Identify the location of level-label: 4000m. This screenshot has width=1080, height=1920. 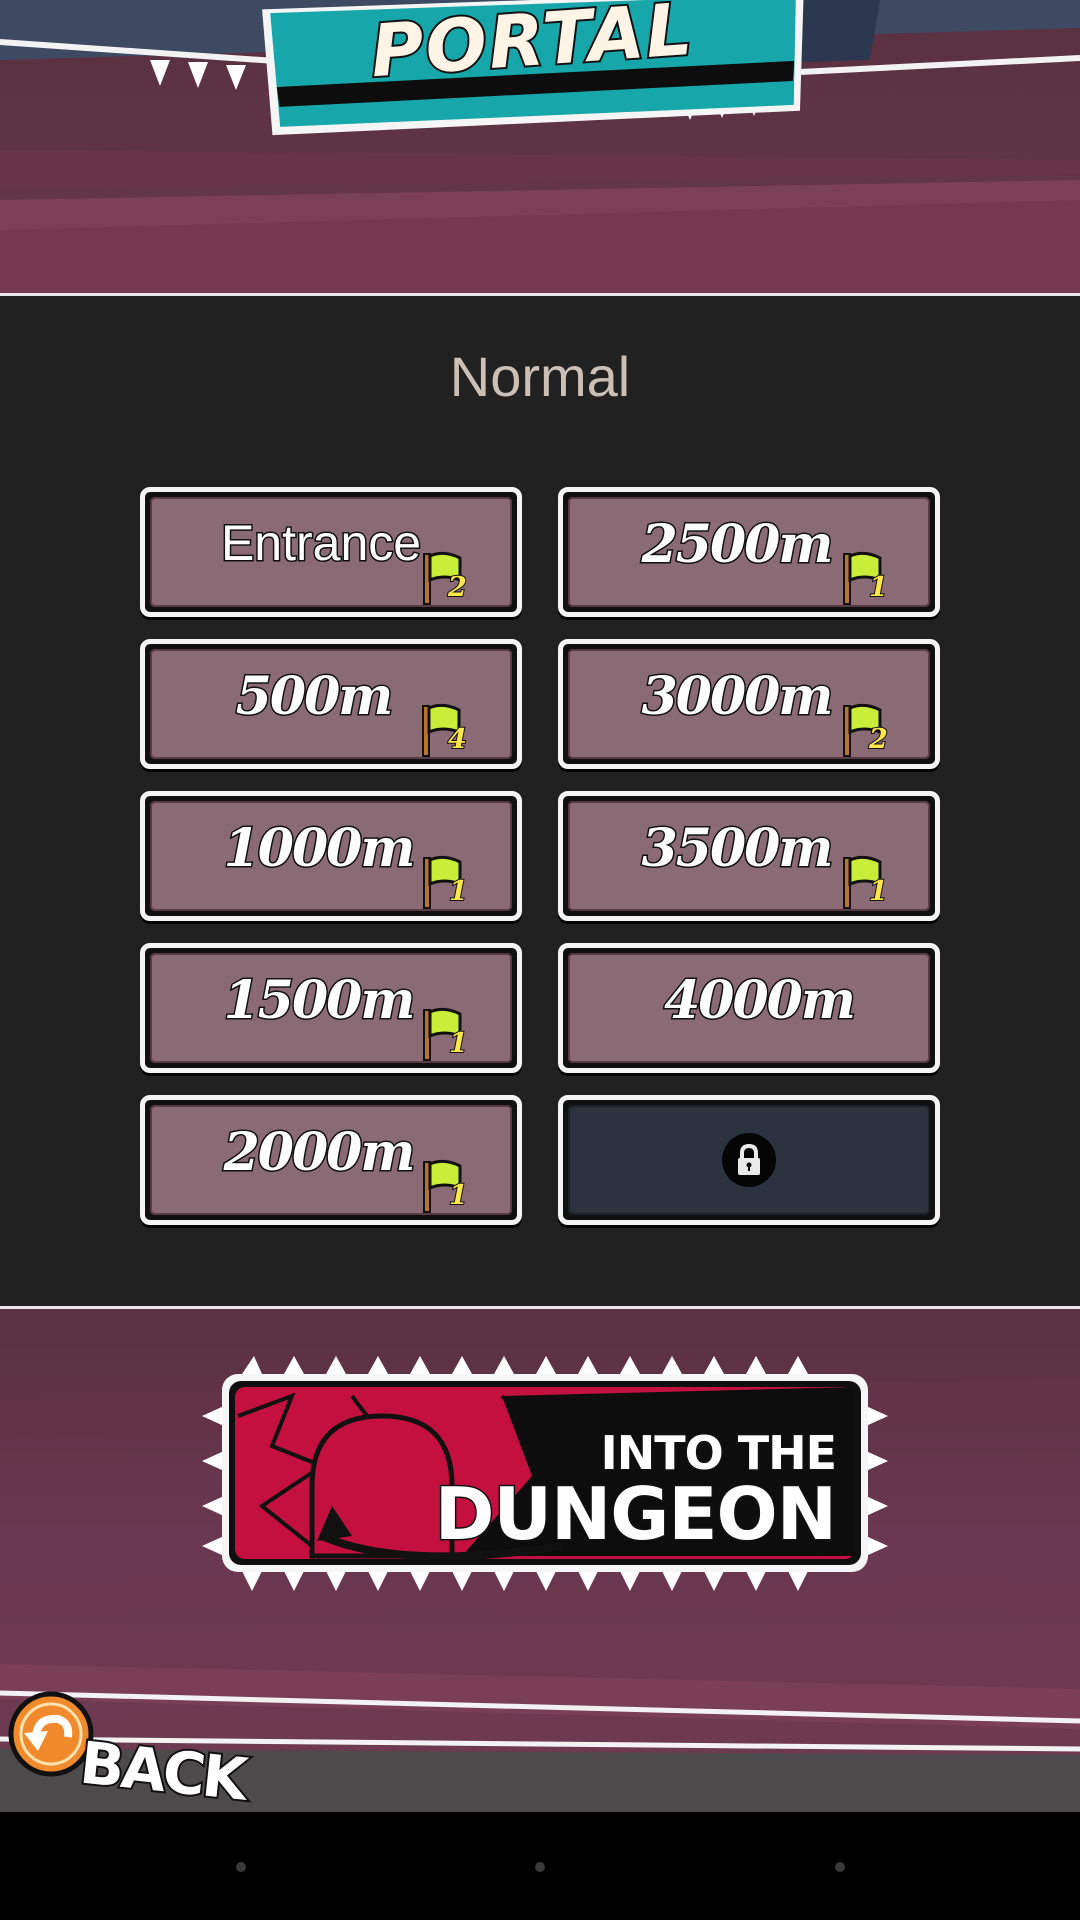
(760, 1001).